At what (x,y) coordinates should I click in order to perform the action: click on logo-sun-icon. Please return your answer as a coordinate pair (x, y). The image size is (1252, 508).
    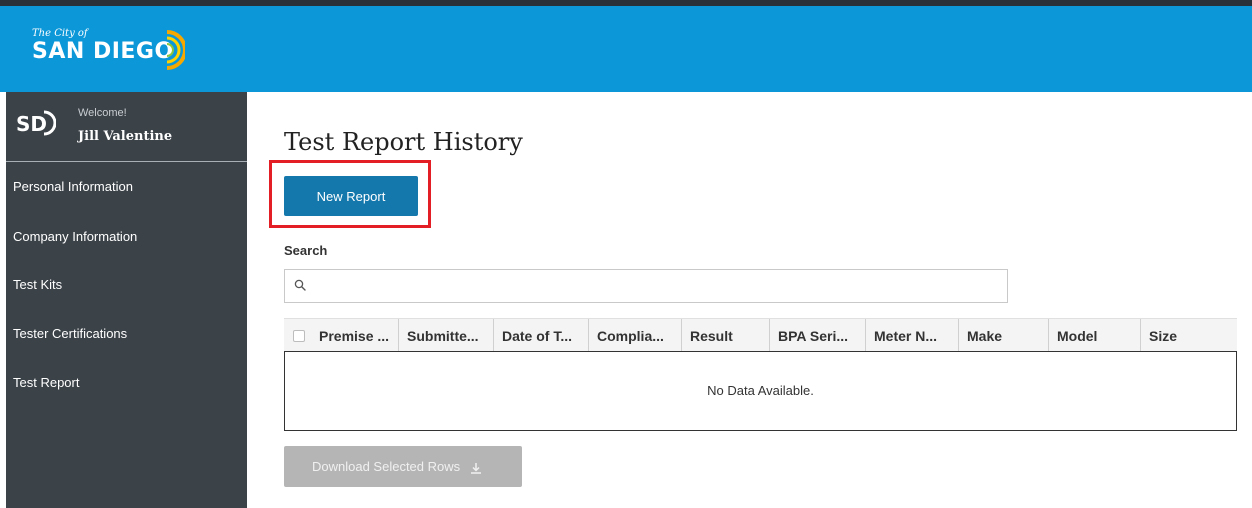
    Looking at the image, I should click on (176, 50).